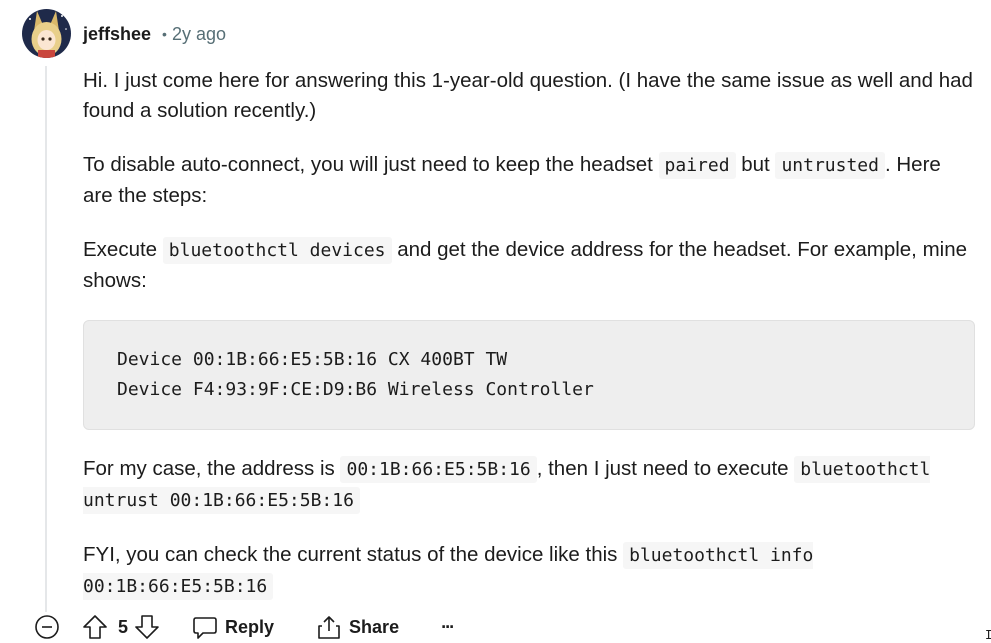 This screenshot has width=991, height=643. I want to click on more-options-button: ···, so click(448, 627).